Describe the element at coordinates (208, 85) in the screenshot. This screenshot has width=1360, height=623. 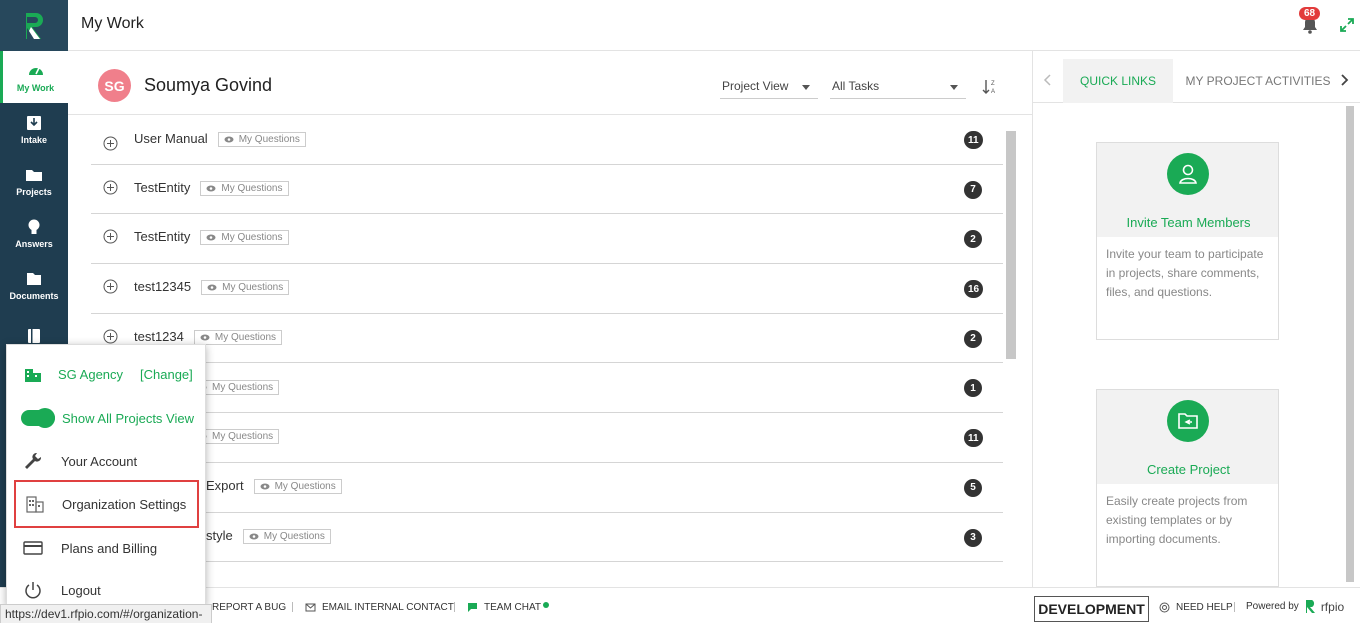
I see `user-name: Soumya Govind` at that location.